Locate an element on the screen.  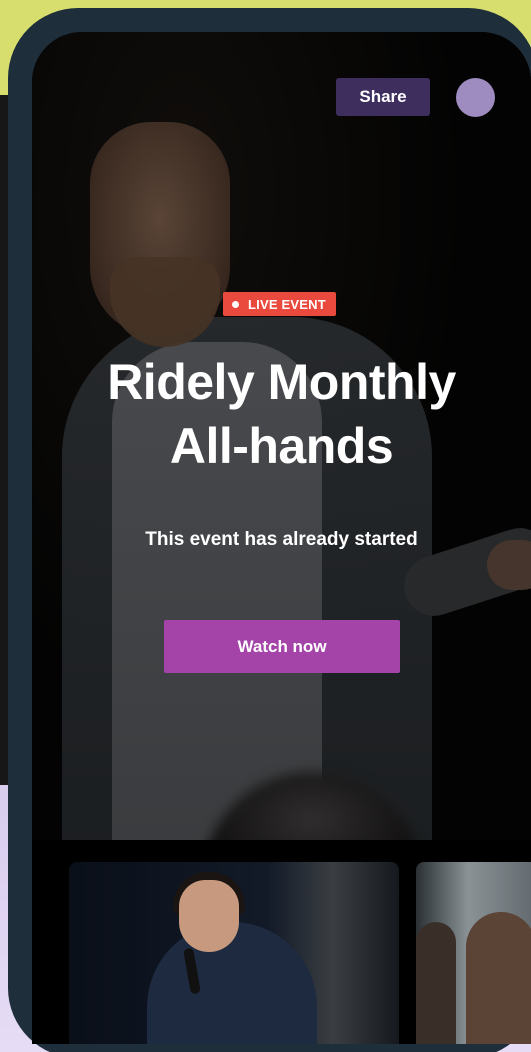
share-button: Share is located at coordinates (383, 97).